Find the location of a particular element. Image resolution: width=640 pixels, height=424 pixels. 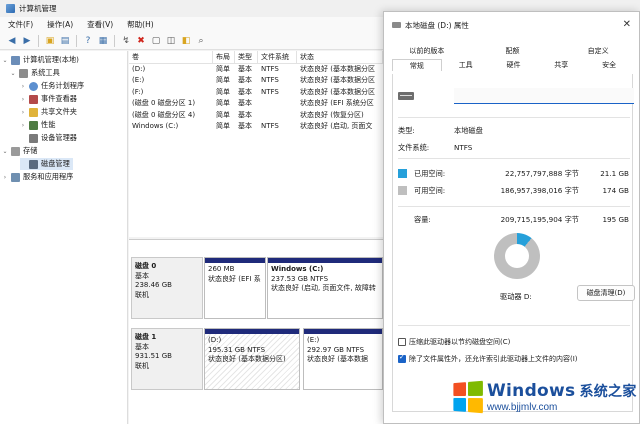

partition-efi: 260 MB 状态良好 (EFI 系 is located at coordinates (235, 288).